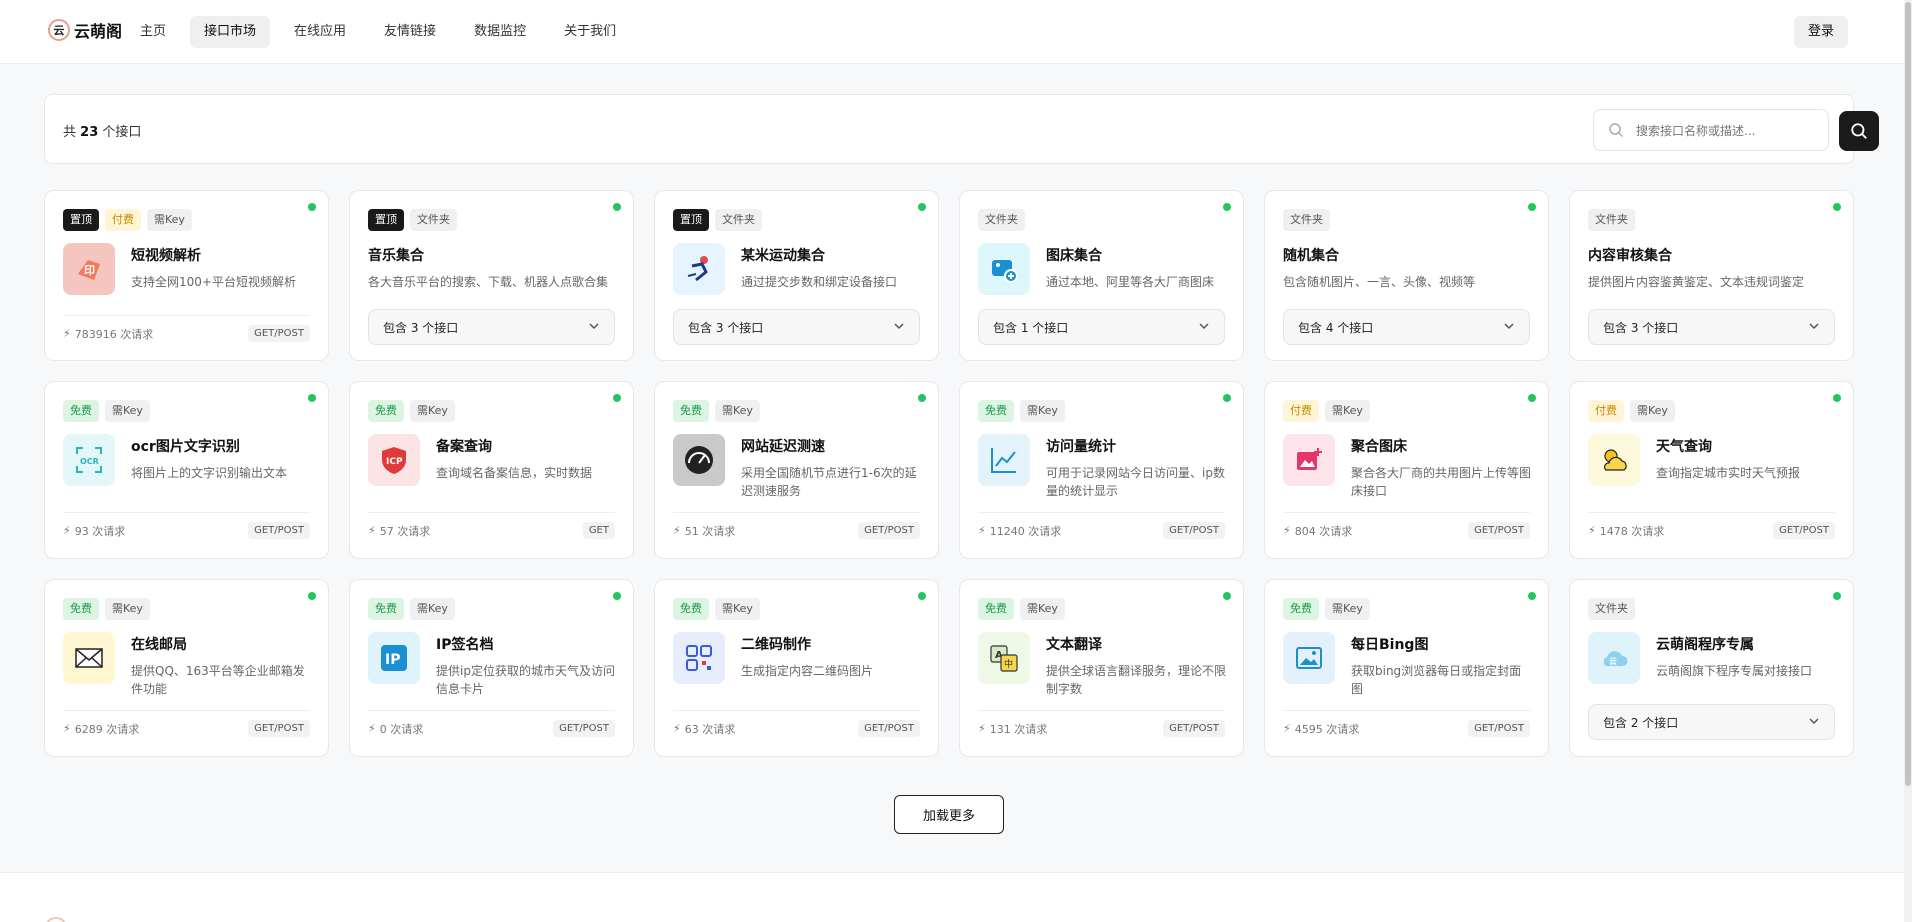  I want to click on contains-label: 包含 2 个接口, so click(1641, 722).